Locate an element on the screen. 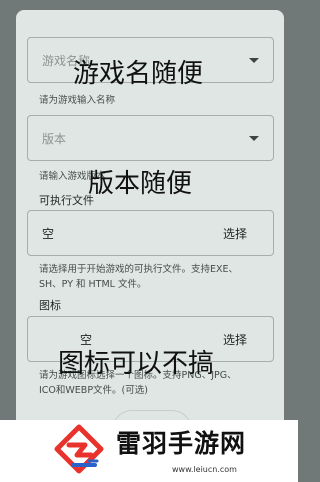 The height and width of the screenshot is (482, 320). icon-select-button: 选择 is located at coordinates (235, 339).